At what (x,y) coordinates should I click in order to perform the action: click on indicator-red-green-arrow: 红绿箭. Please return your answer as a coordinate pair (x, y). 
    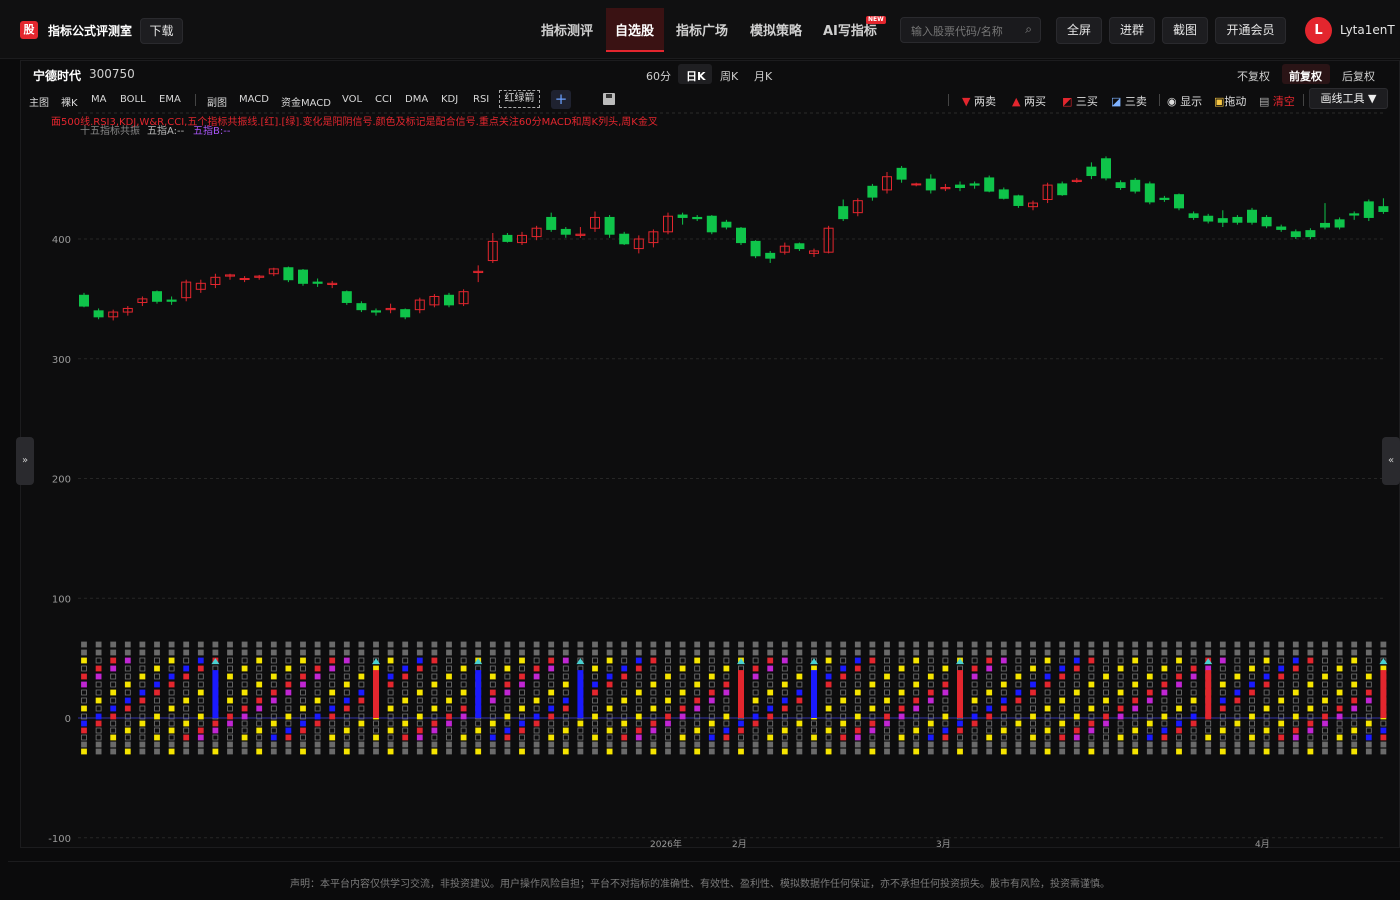
    Looking at the image, I should click on (519, 99).